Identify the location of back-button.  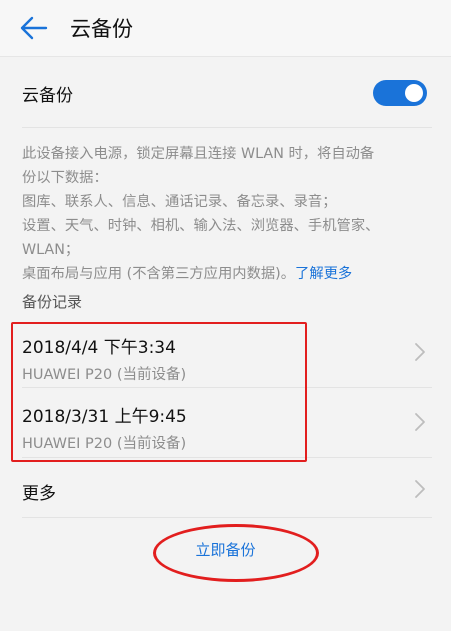
(34, 28).